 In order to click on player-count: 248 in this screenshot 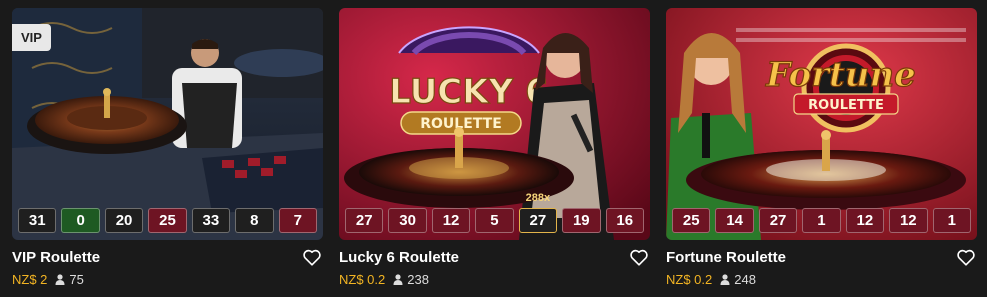, I will do `click(738, 279)`.